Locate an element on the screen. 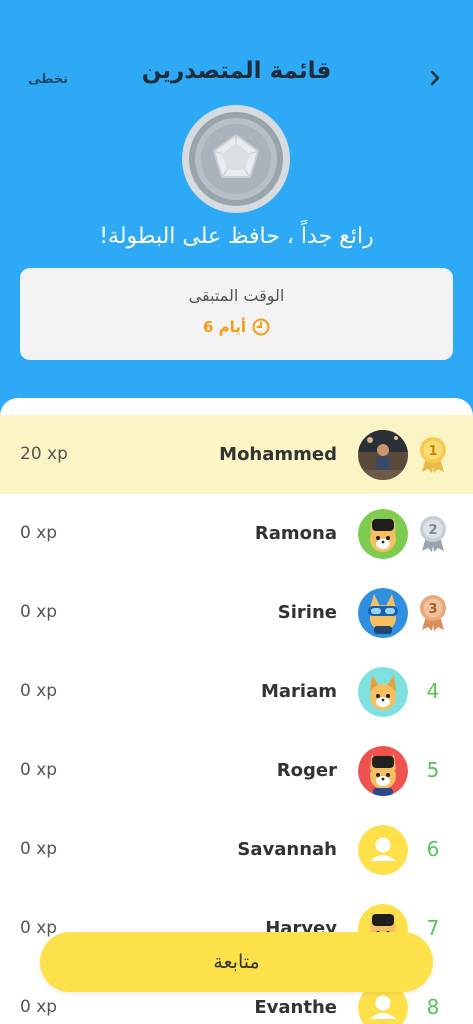 This screenshot has width=473, height=1024. leaderboard-row: 0 xp Sirine 3 is located at coordinates (236, 612).